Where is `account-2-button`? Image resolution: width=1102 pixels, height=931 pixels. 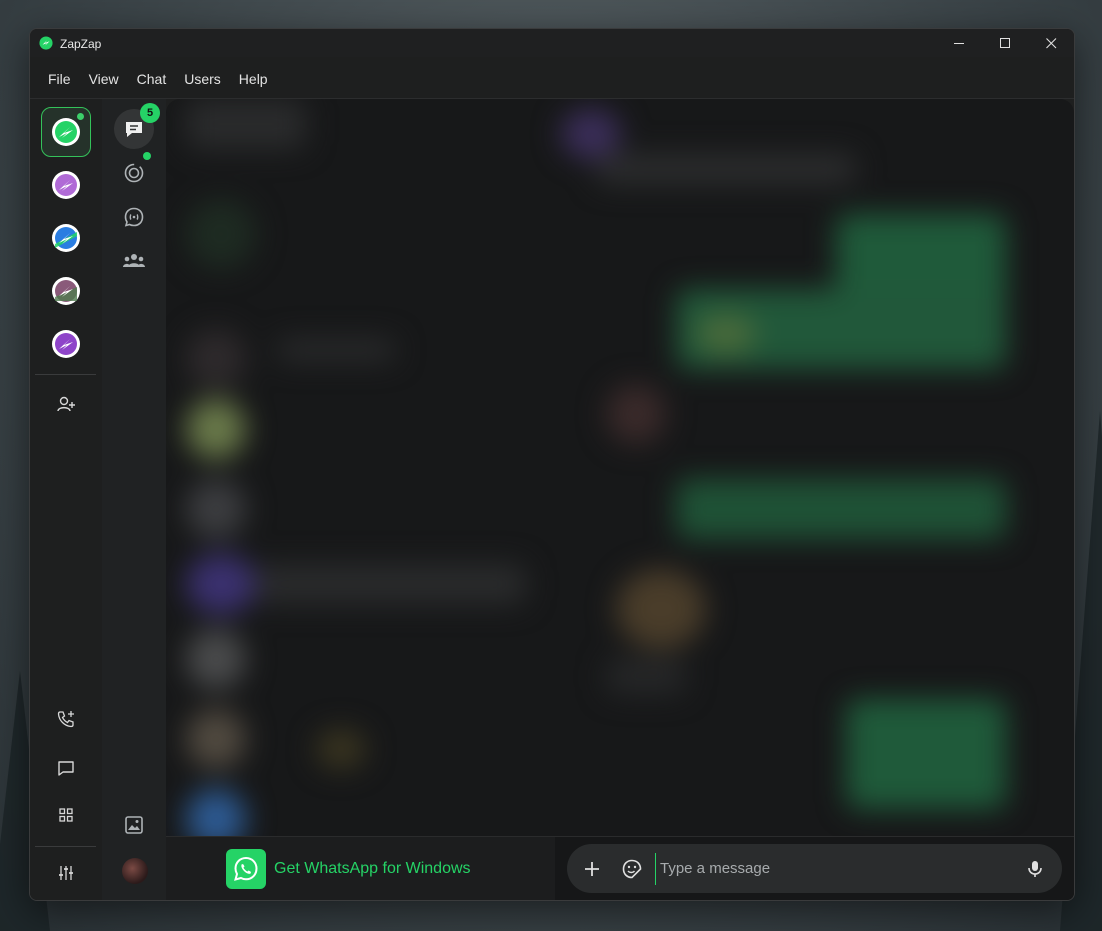 account-2-button is located at coordinates (66, 185).